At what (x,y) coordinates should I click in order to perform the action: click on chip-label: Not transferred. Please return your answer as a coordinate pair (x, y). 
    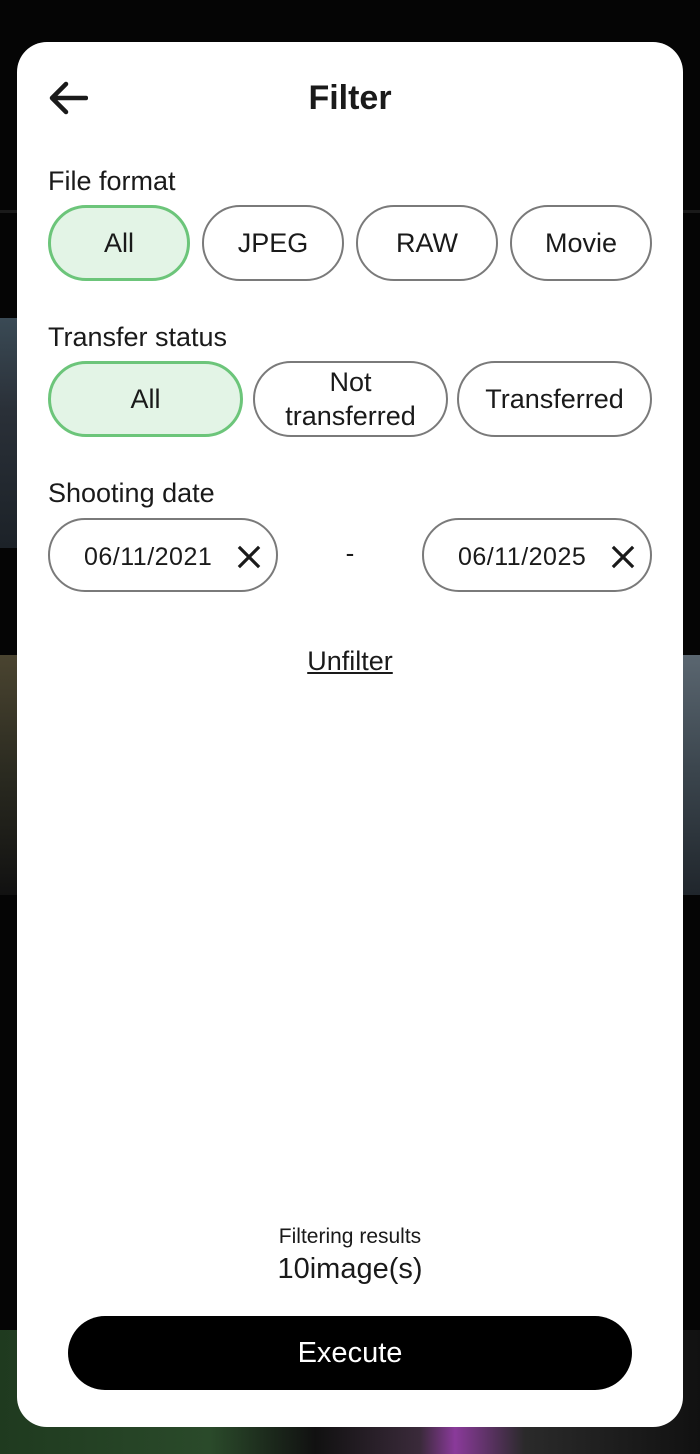
    Looking at the image, I should click on (350, 399).